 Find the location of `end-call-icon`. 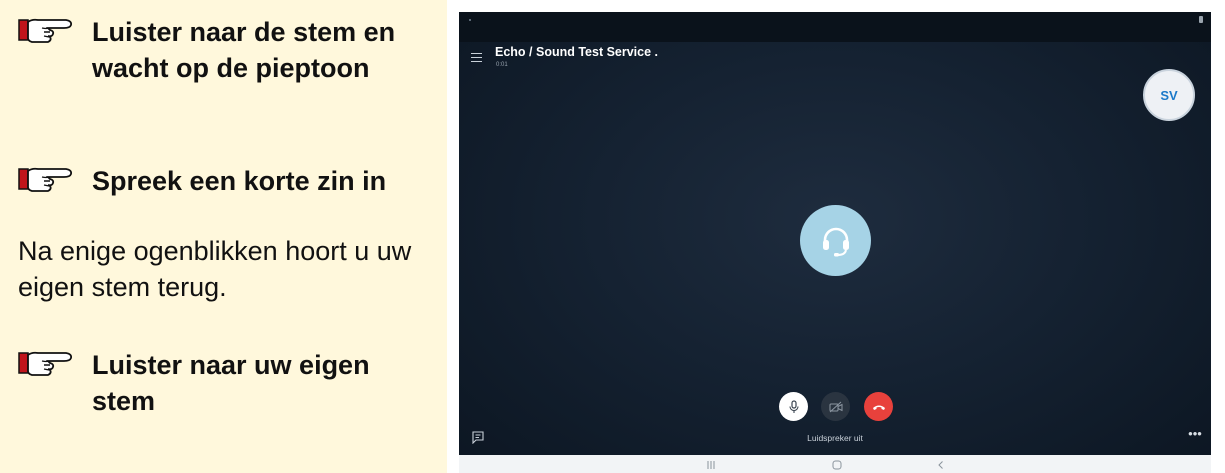

end-call-icon is located at coordinates (878, 407).